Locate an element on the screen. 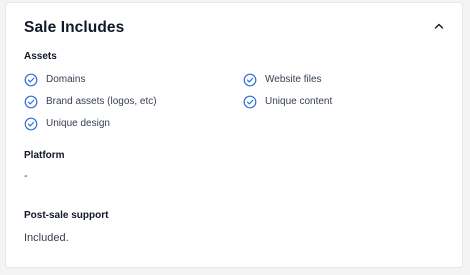 The width and height of the screenshot is (470, 275). asset-item-unique-content: Unique content is located at coordinates (343, 101).